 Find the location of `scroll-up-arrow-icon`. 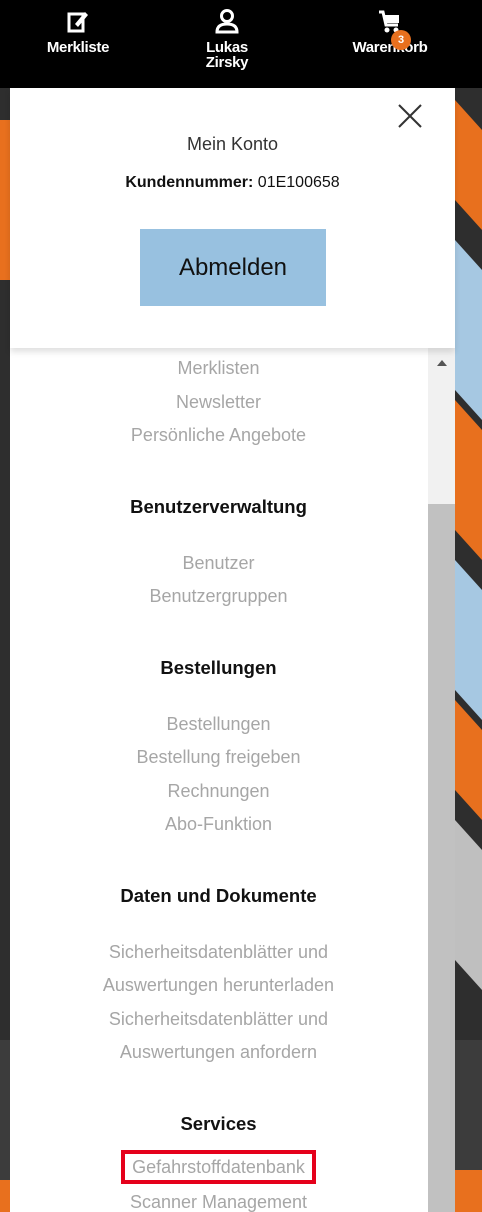

scroll-up-arrow-icon is located at coordinates (441, 363).